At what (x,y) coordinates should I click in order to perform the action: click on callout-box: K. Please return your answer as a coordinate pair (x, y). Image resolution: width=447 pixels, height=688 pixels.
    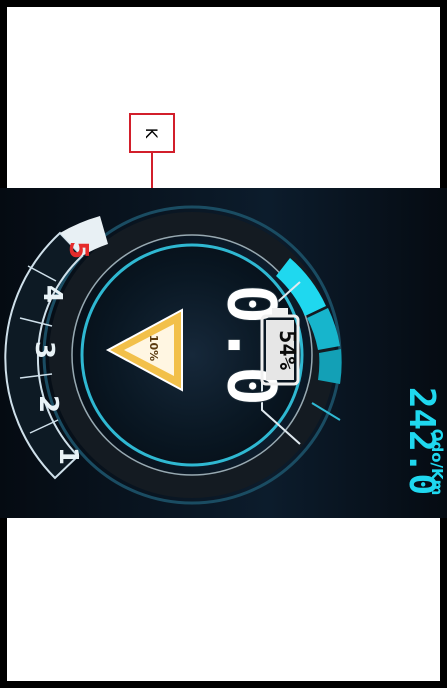
    Looking at the image, I should click on (152, 133).